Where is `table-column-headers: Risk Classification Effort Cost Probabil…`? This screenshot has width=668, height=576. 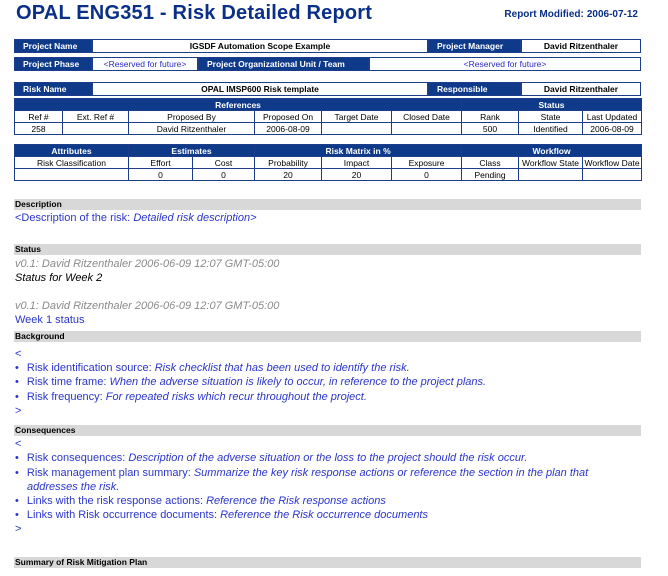 table-column-headers: Risk Classification Effort Cost Probabil… is located at coordinates (328, 162).